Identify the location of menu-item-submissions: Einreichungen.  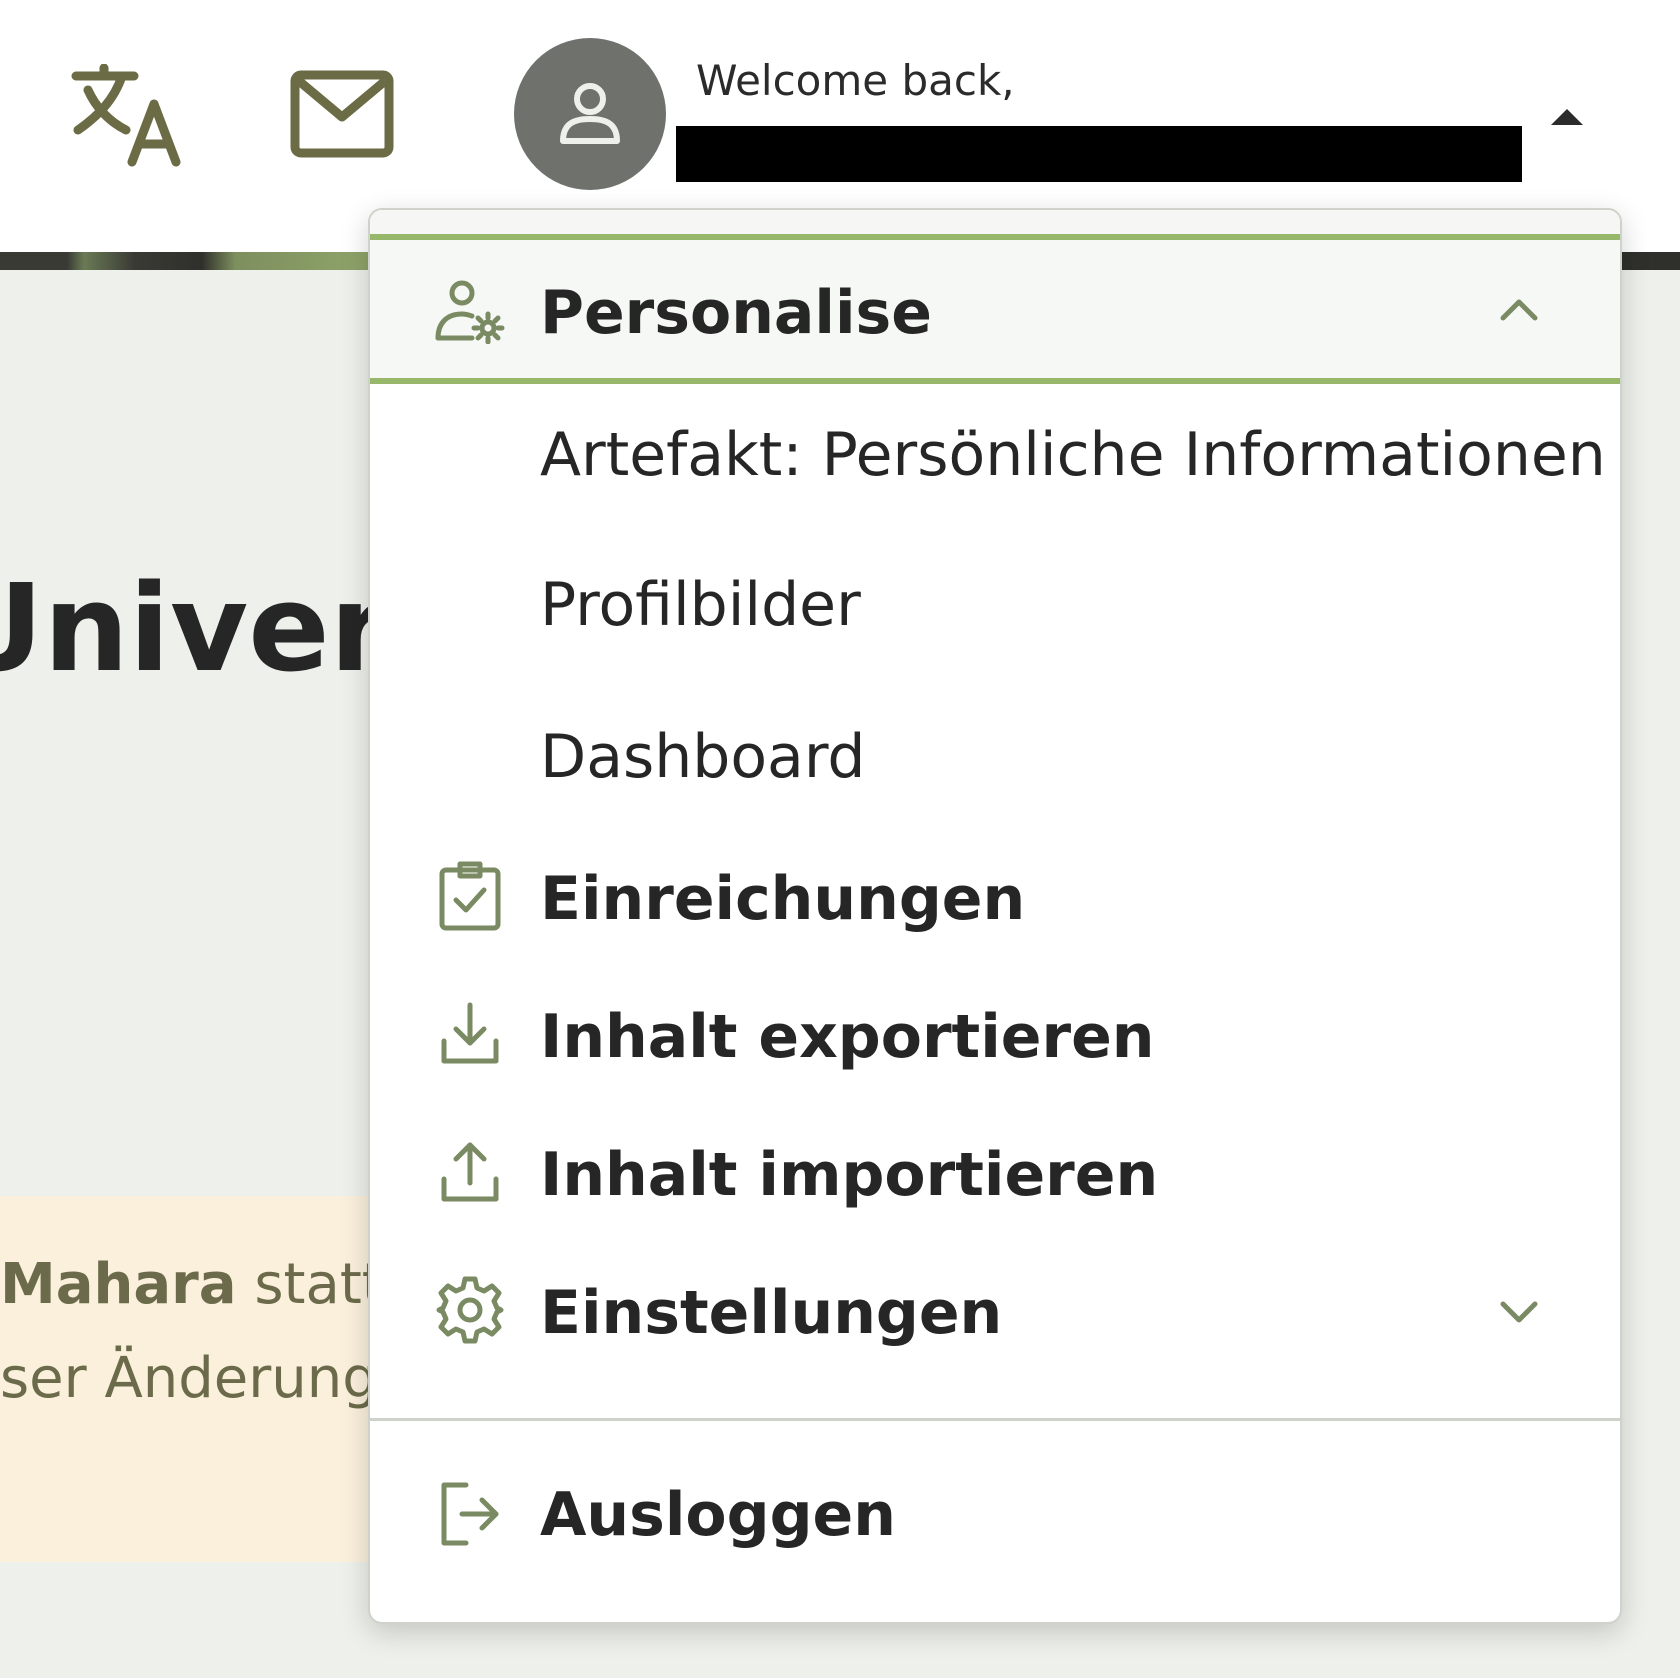
(995, 898).